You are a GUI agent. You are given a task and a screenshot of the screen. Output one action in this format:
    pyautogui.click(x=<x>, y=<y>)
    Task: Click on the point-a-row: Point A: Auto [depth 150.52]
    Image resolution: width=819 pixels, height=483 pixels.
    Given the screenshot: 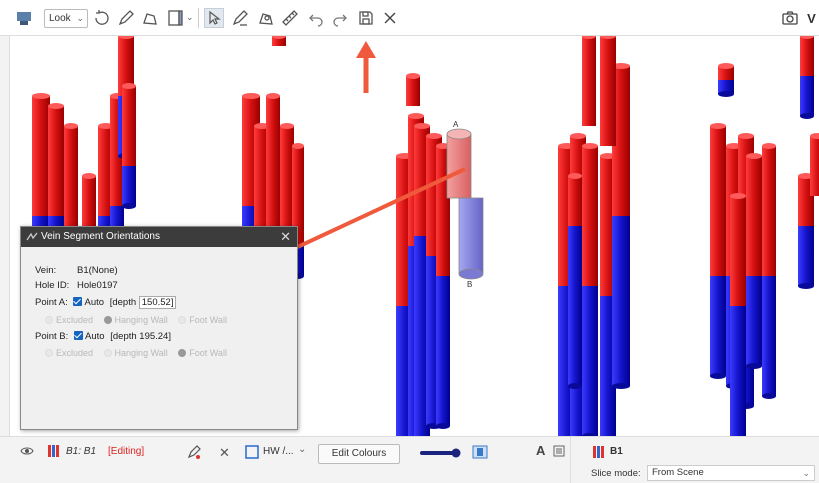 What is the action you would take?
    pyautogui.click(x=106, y=302)
    